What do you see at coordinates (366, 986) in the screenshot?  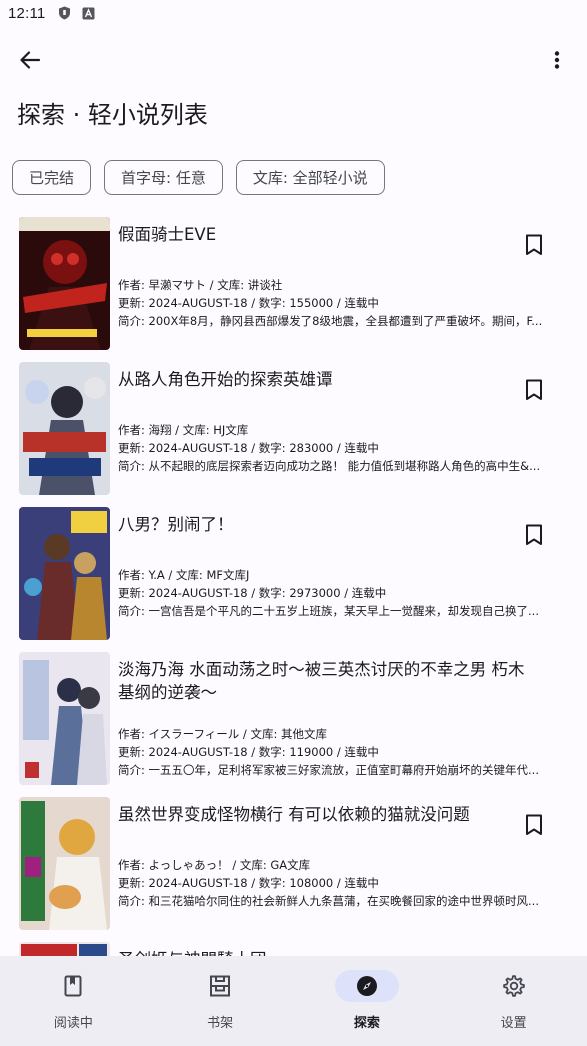 I see `compass-icon` at bounding box center [366, 986].